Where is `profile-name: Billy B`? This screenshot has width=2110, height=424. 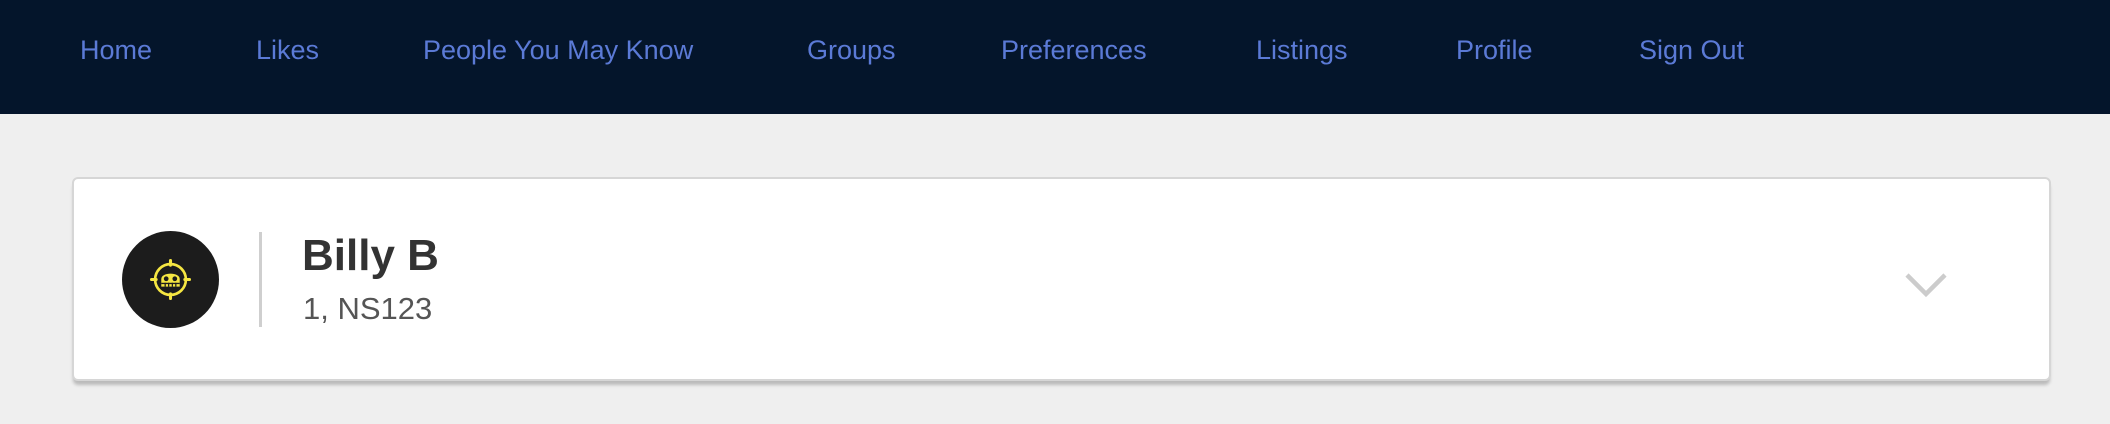 profile-name: Billy B is located at coordinates (370, 255).